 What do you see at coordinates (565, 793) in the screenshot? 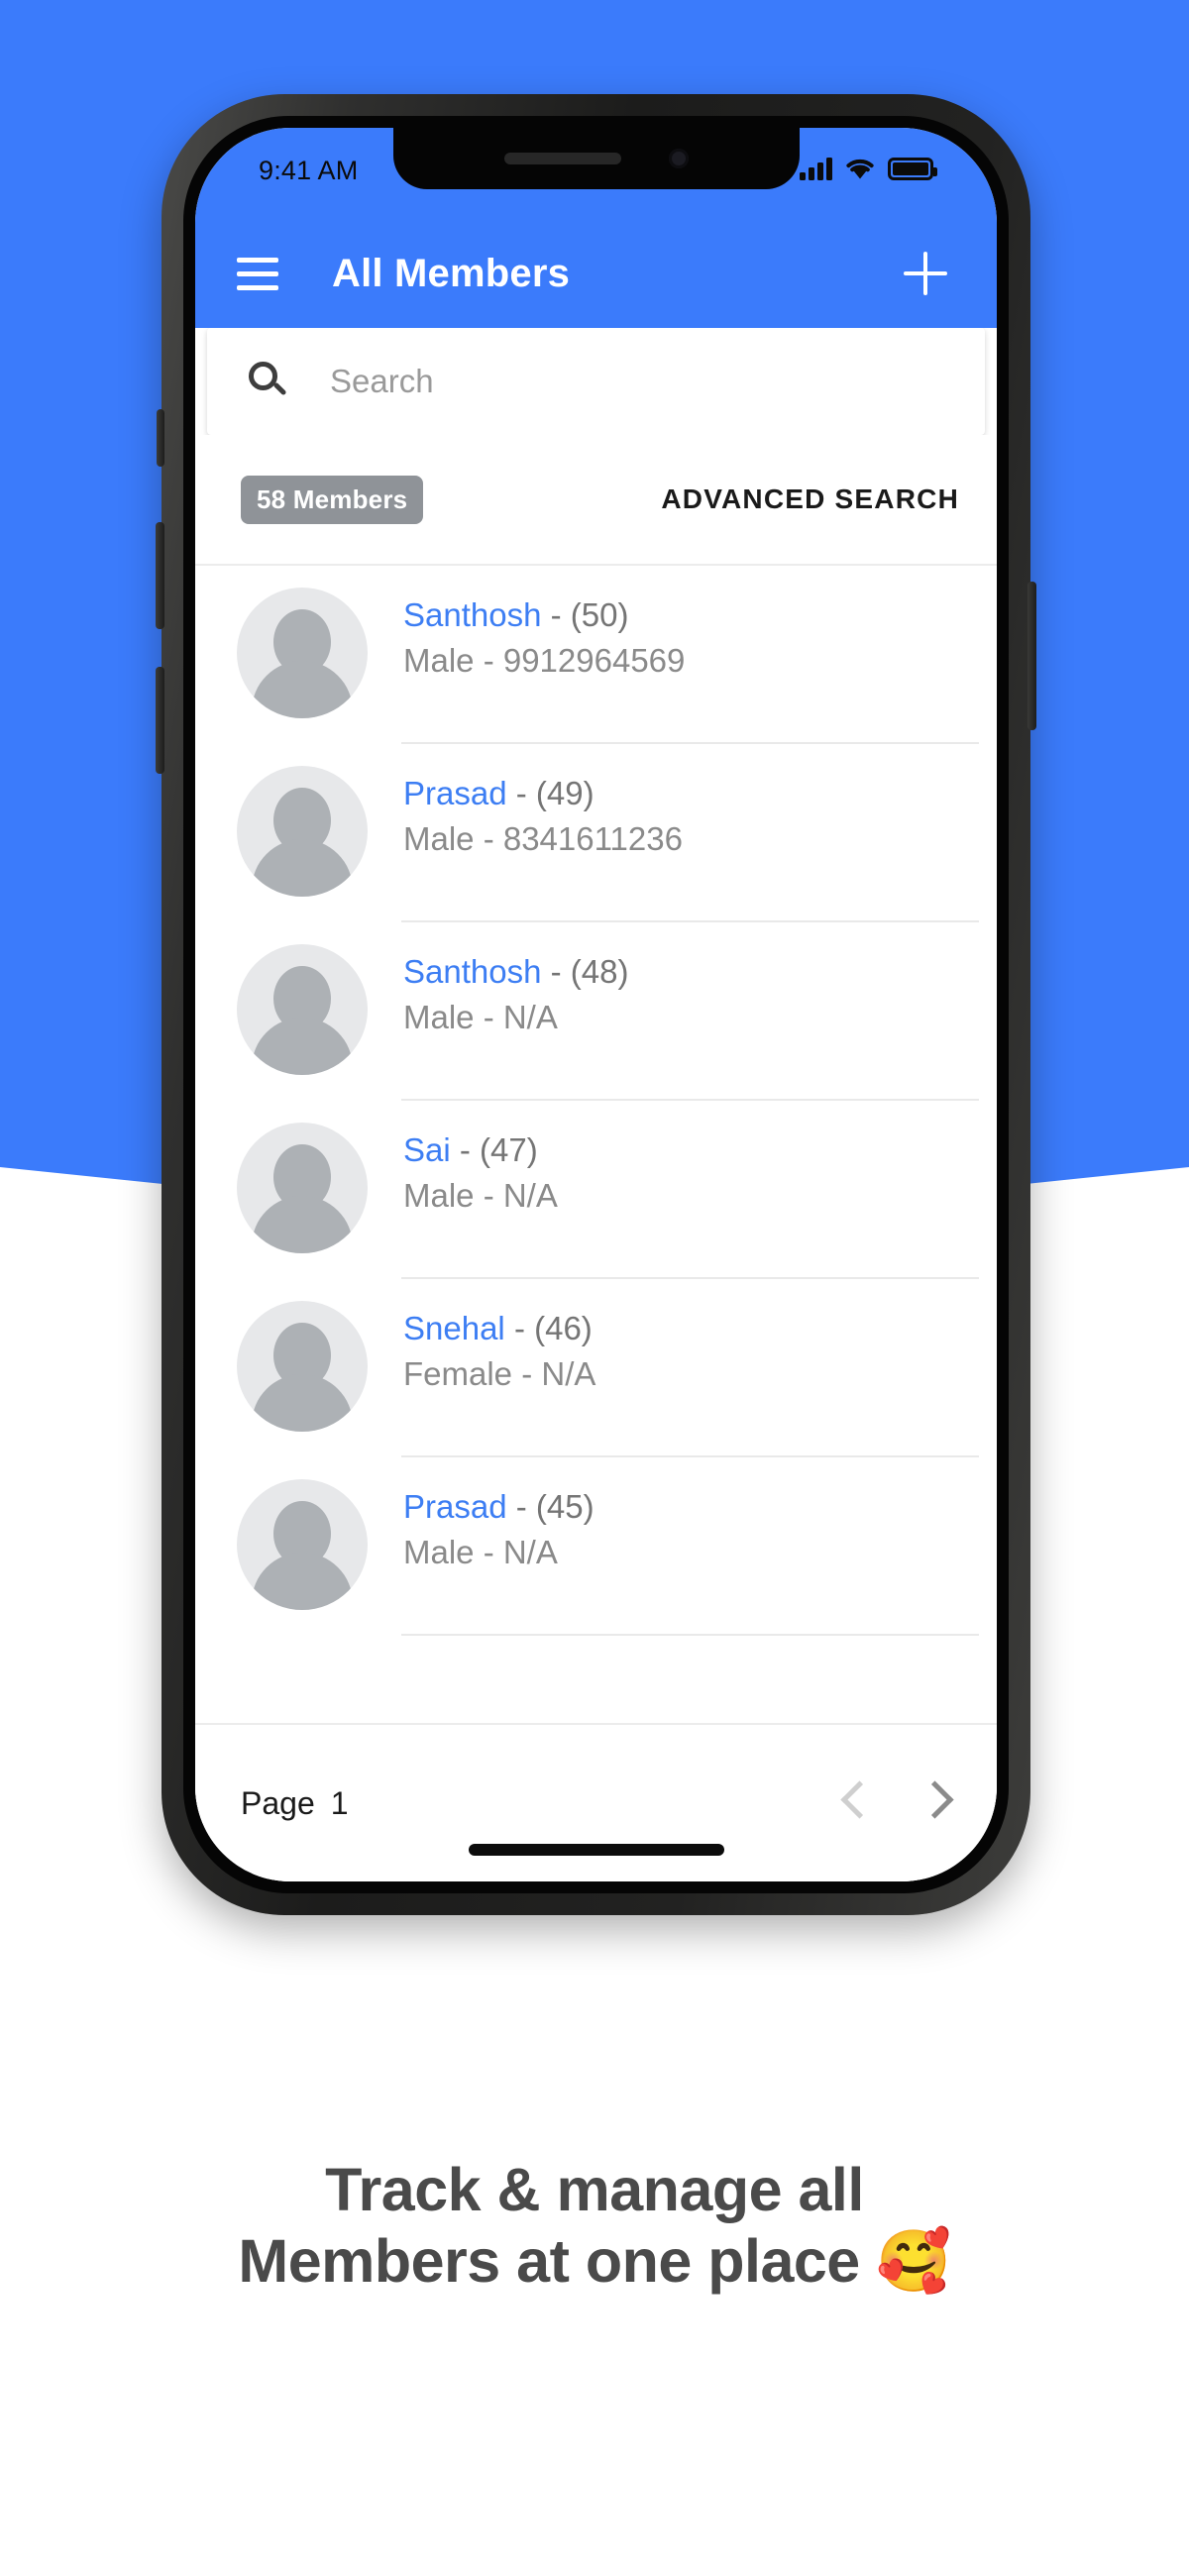
I see `member-age: (49)` at bounding box center [565, 793].